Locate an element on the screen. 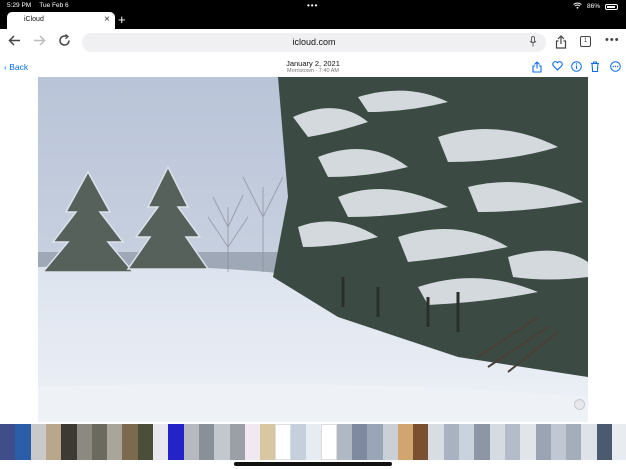 This screenshot has height=469, width=626. url-bar: icloud.com is located at coordinates (314, 42).